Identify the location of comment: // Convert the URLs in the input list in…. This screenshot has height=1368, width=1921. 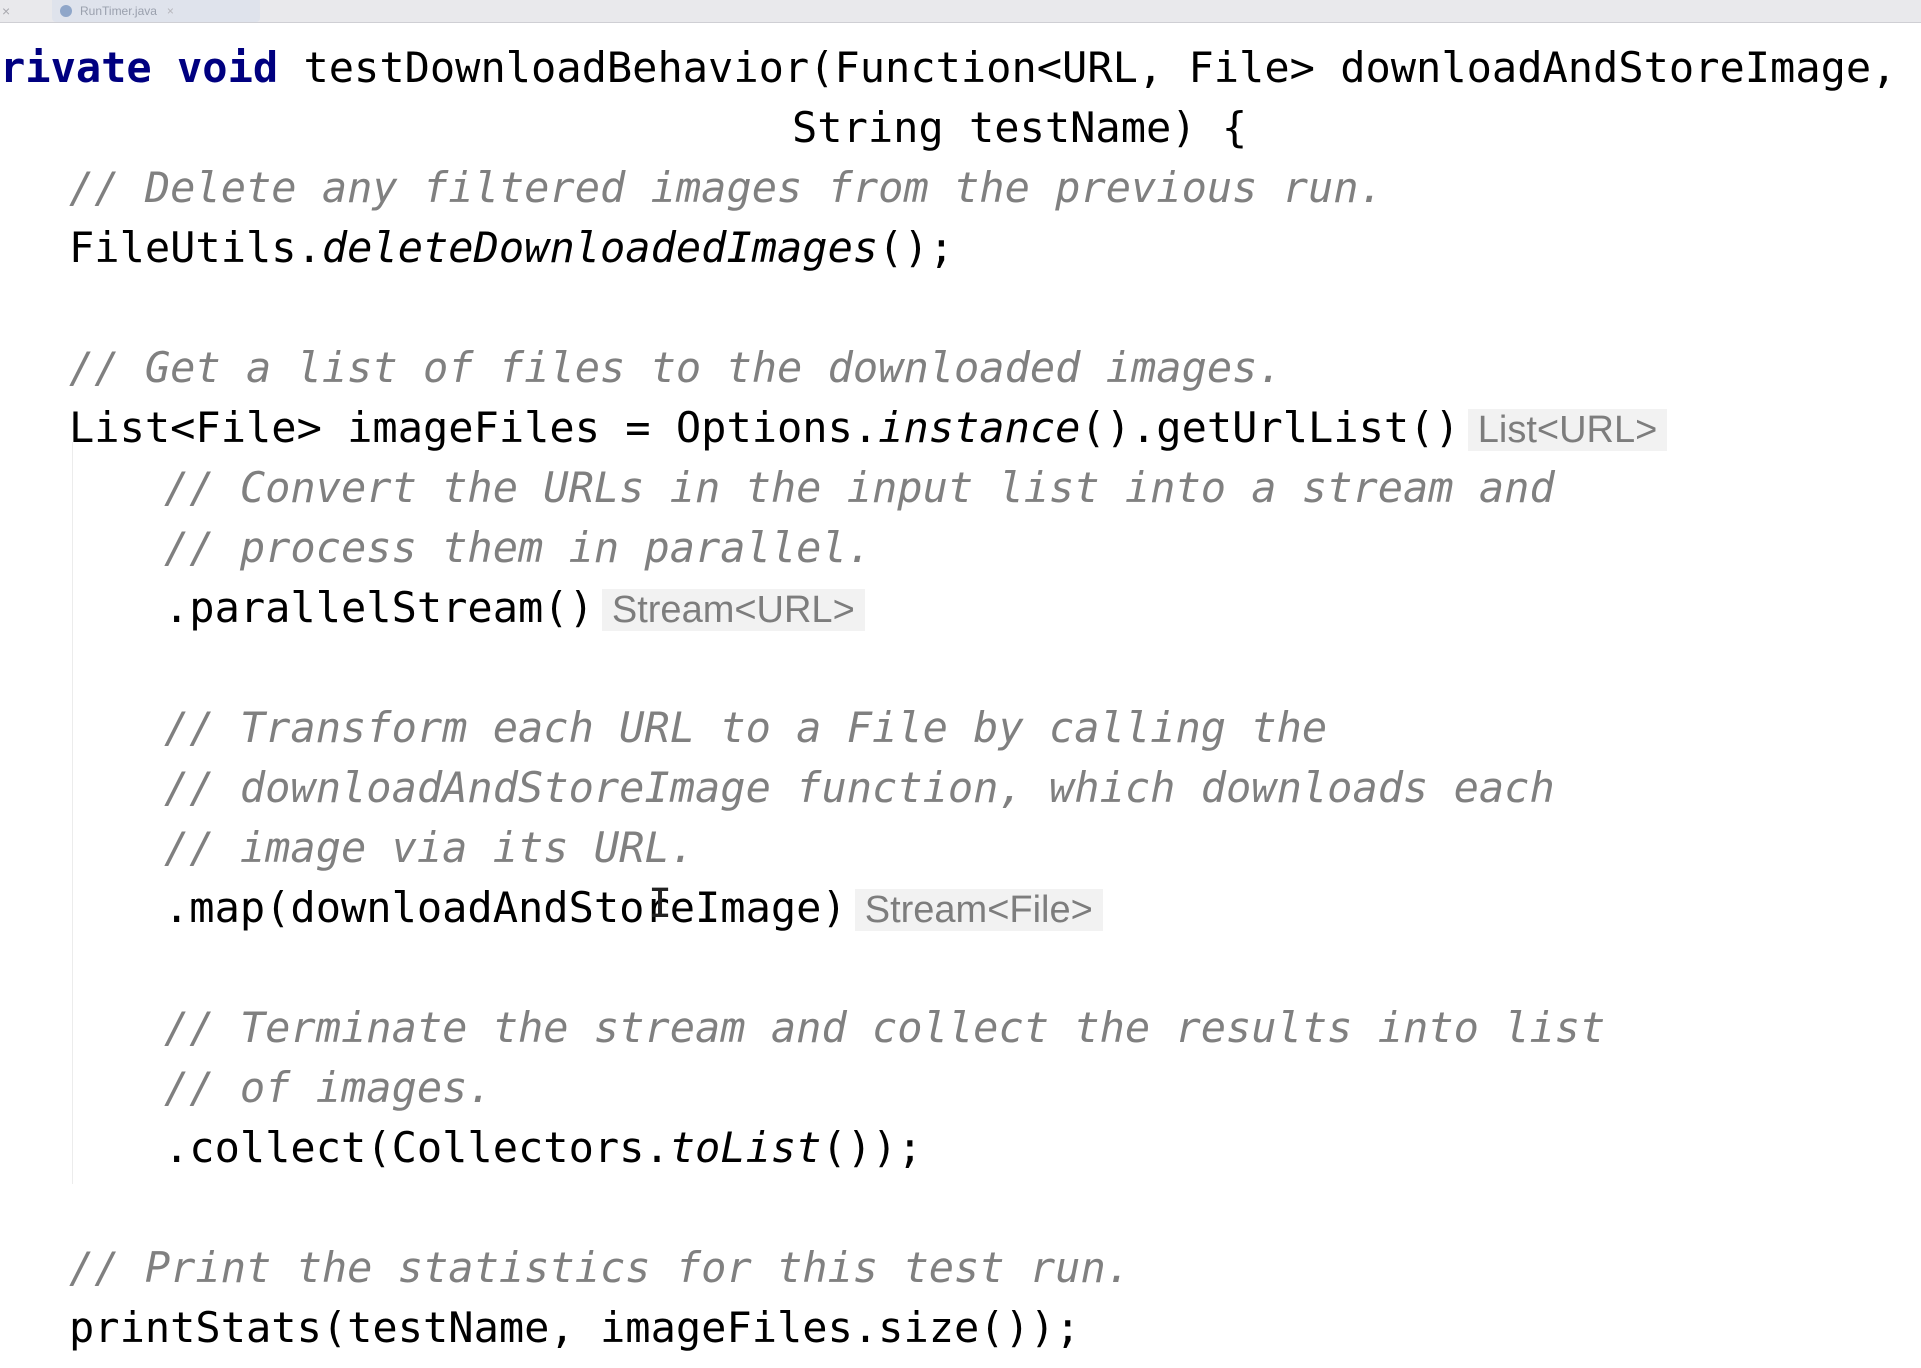
(859, 487).